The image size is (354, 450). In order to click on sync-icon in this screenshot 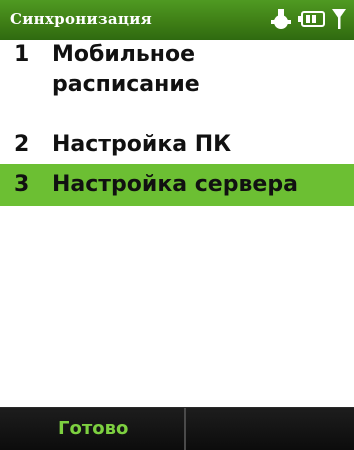, I will do `click(281, 19)`.